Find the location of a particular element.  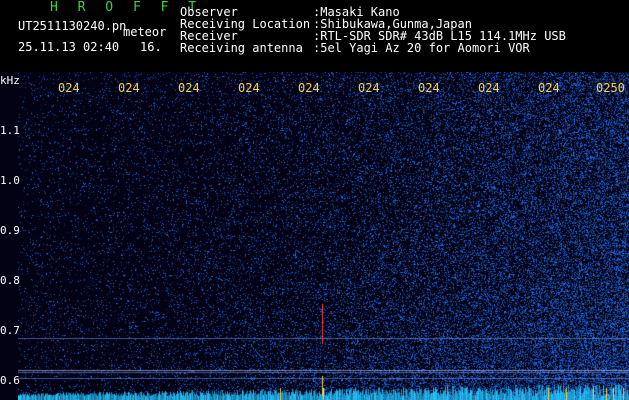

meteor-label: meteor is located at coordinates (145, 32).